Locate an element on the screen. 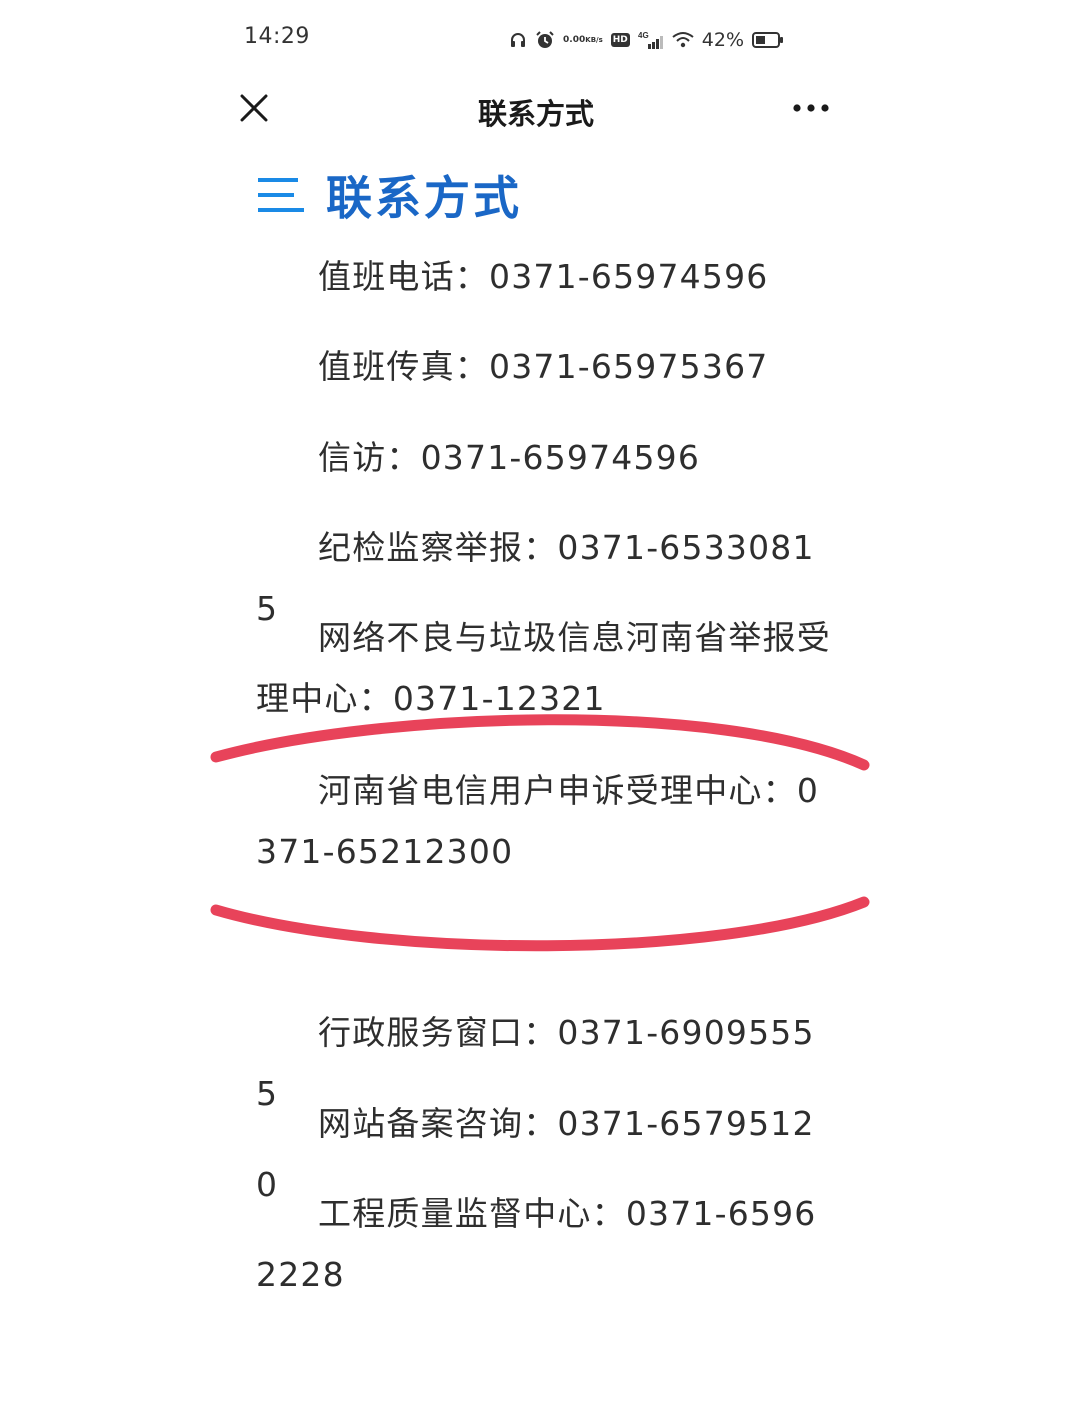 This screenshot has height=1409, width=1080. section-heading: 联系方式 is located at coordinates (389, 195).